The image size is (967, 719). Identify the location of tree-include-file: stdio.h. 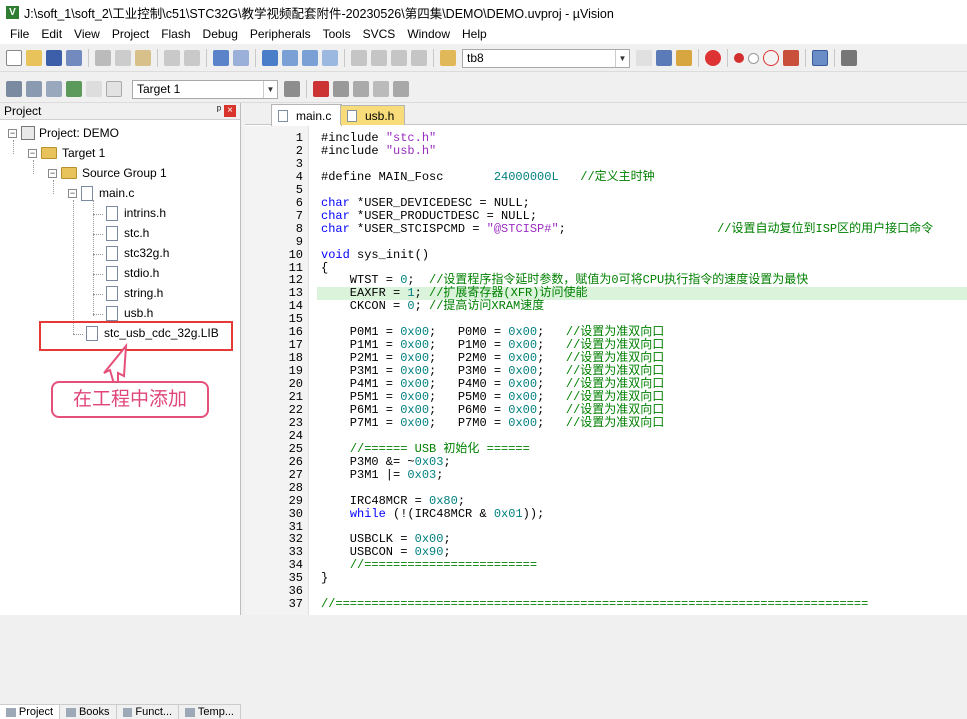
(132, 273).